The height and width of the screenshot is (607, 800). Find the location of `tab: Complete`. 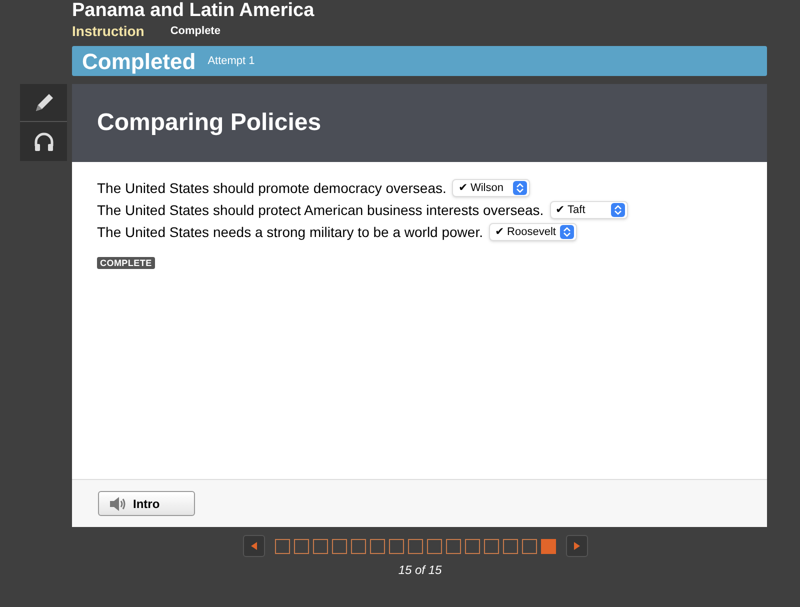

tab: Complete is located at coordinates (195, 31).